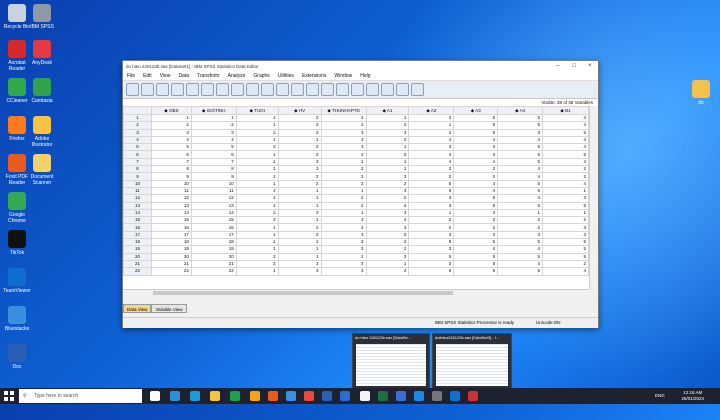 The image size is (720, 420). What do you see at coordinates (171, 162) in the screenshot?
I see `table-cell: 7` at bounding box center [171, 162].